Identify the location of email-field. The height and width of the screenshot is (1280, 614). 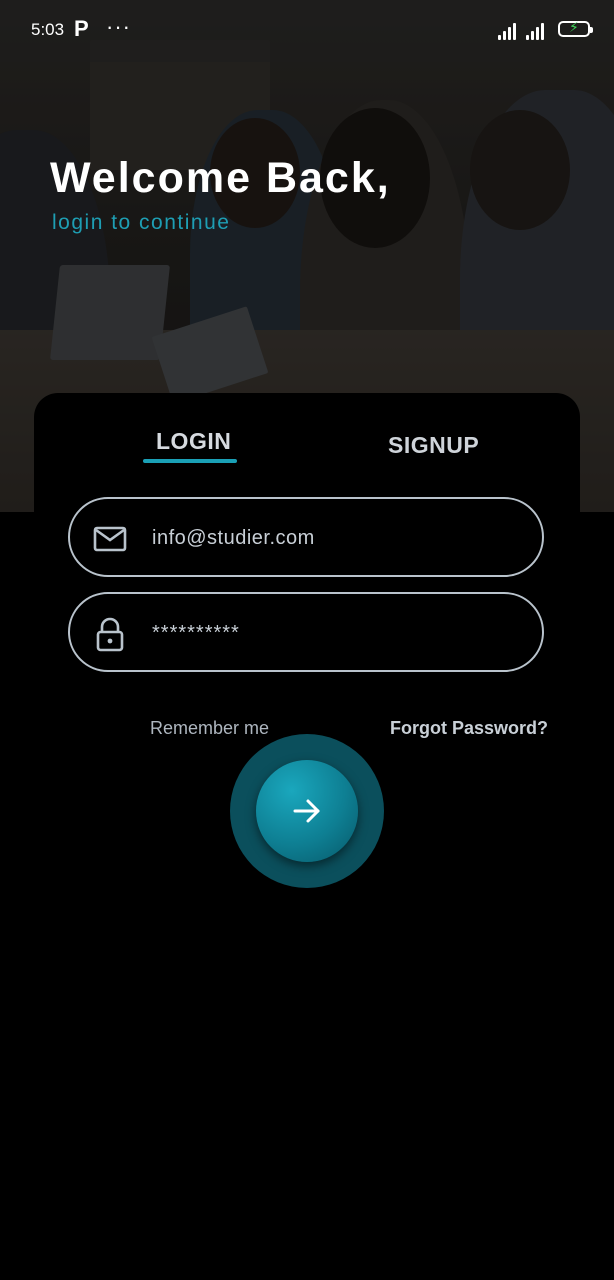
(306, 537).